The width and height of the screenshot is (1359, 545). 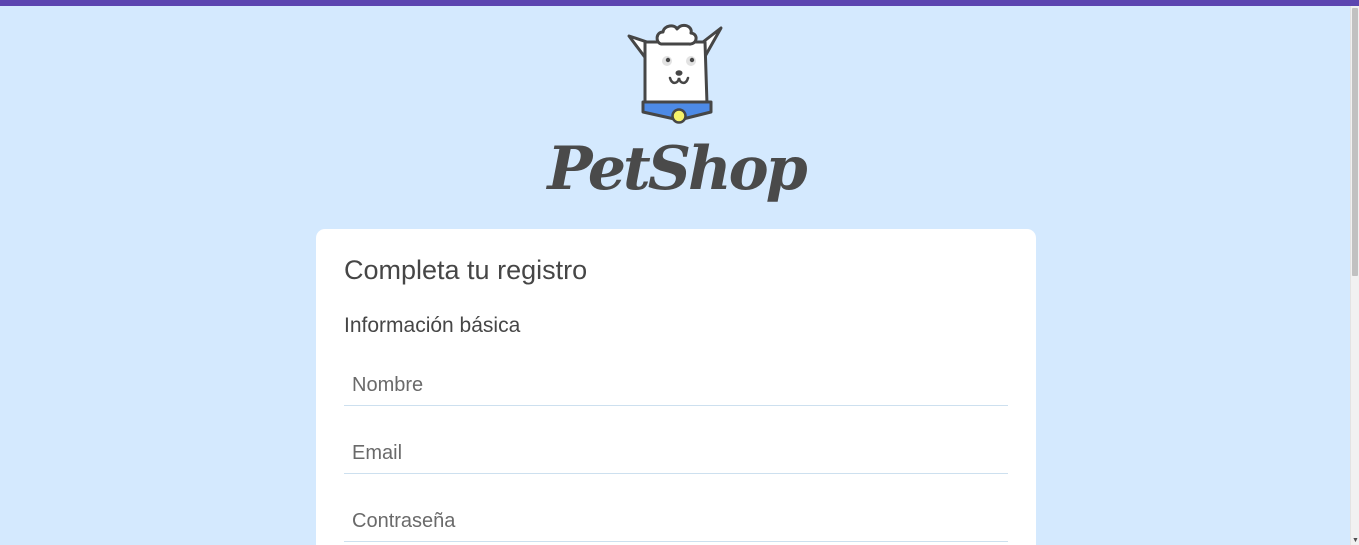 I want to click on password-field, so click(x=676, y=522).